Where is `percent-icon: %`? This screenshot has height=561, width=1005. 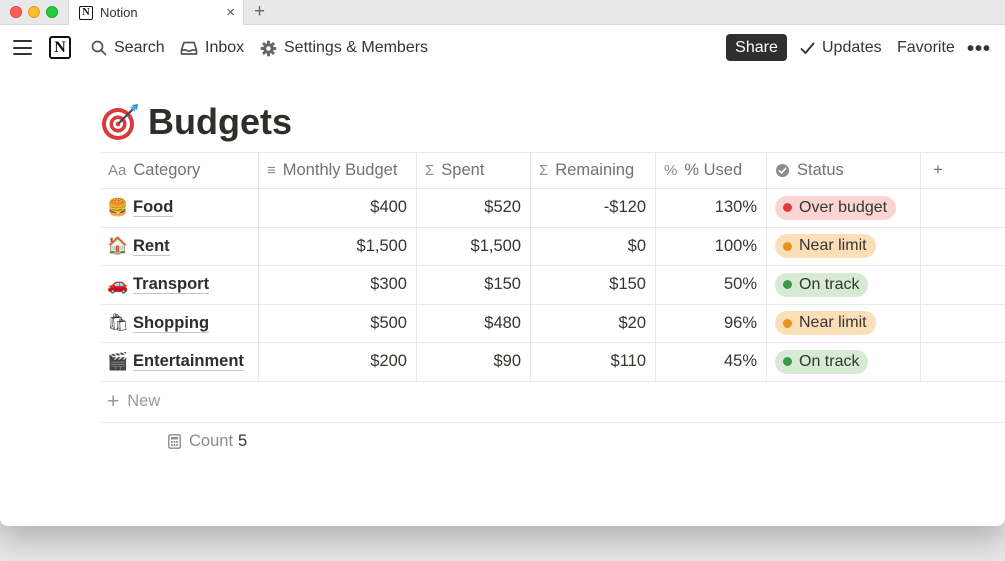
percent-icon: % is located at coordinates (671, 170).